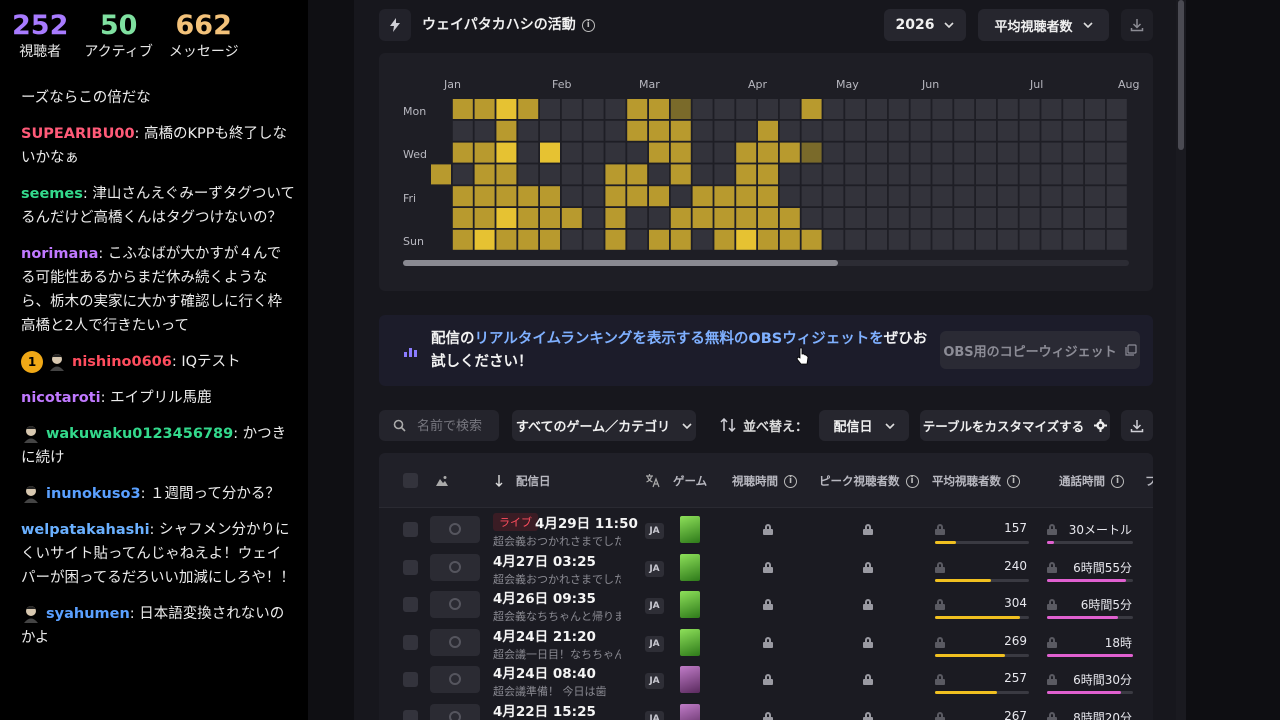 This screenshot has height=720, width=1280. I want to click on table-row: 4月22日 15:25 JA 267 8時間20分, so click(766, 709).